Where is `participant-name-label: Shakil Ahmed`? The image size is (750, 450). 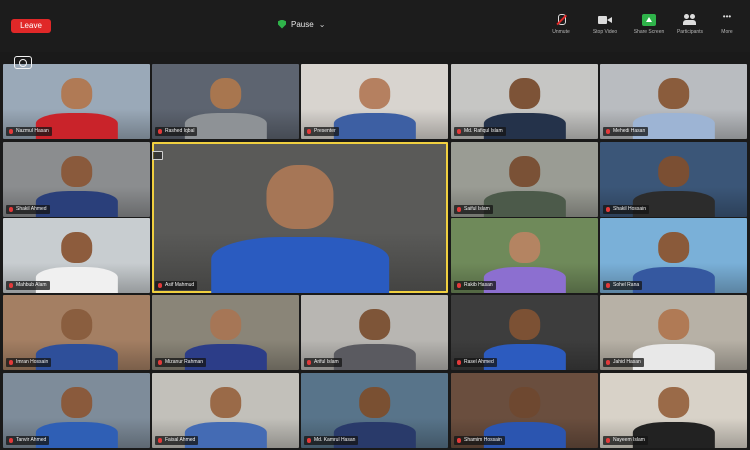
participant-name-label: Shakil Ahmed is located at coordinates (28, 209).